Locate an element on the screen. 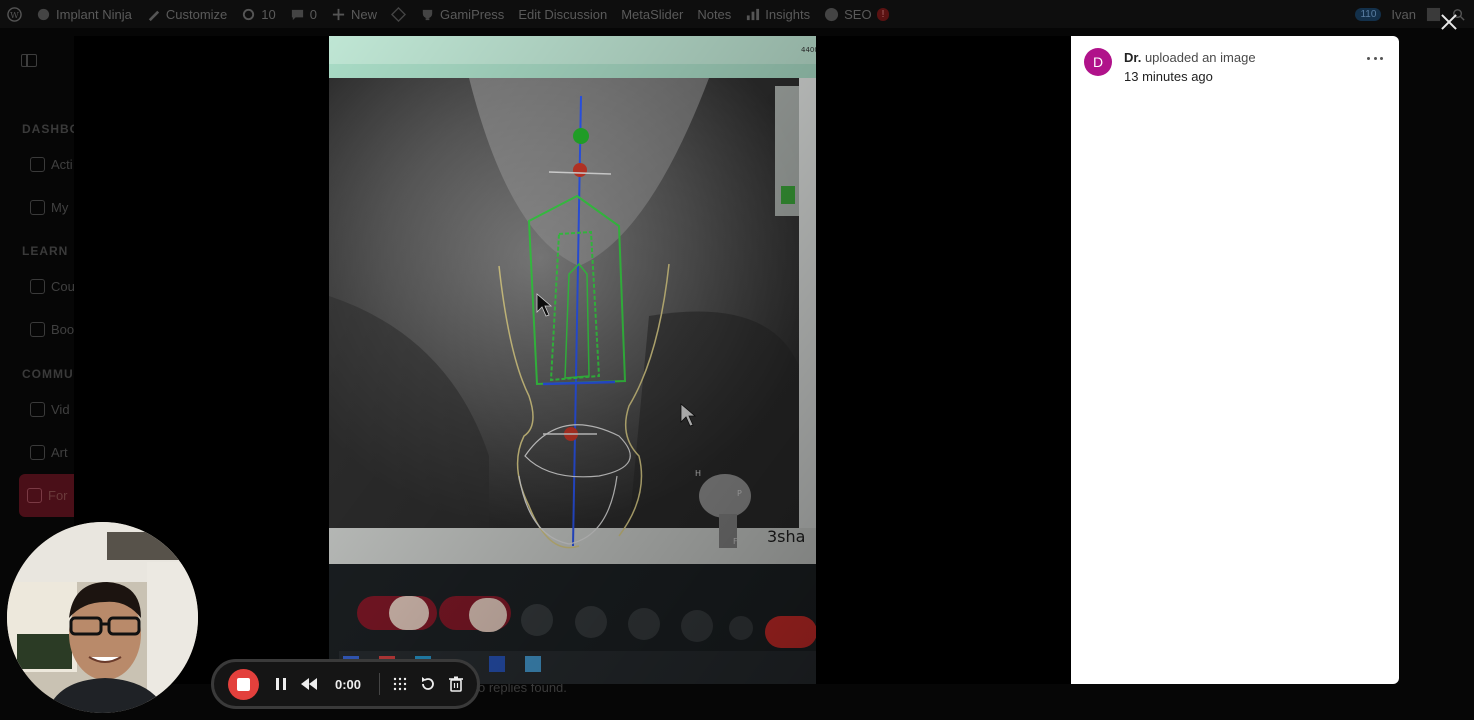 The image size is (1474, 720). sidebar-item-label: Acti is located at coordinates (62, 164).